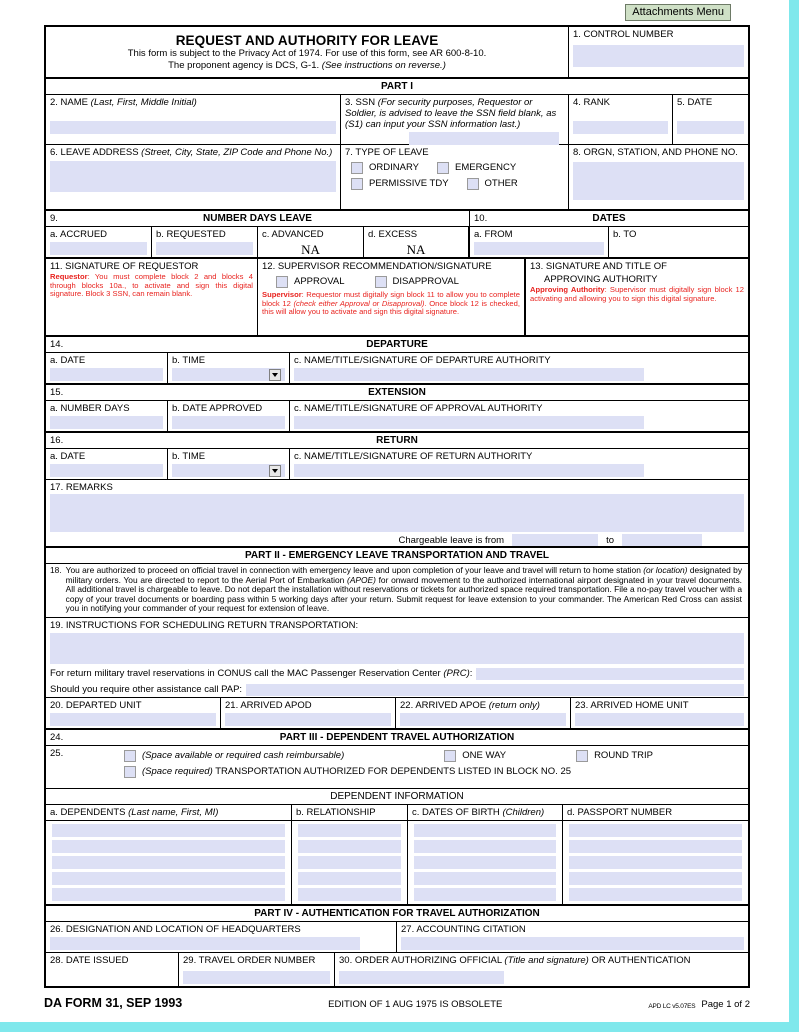 Image resolution: width=799 pixels, height=1032 pixels. What do you see at coordinates (678, 12) in the screenshot?
I see `attachments-menu-button: Attachments Menu` at bounding box center [678, 12].